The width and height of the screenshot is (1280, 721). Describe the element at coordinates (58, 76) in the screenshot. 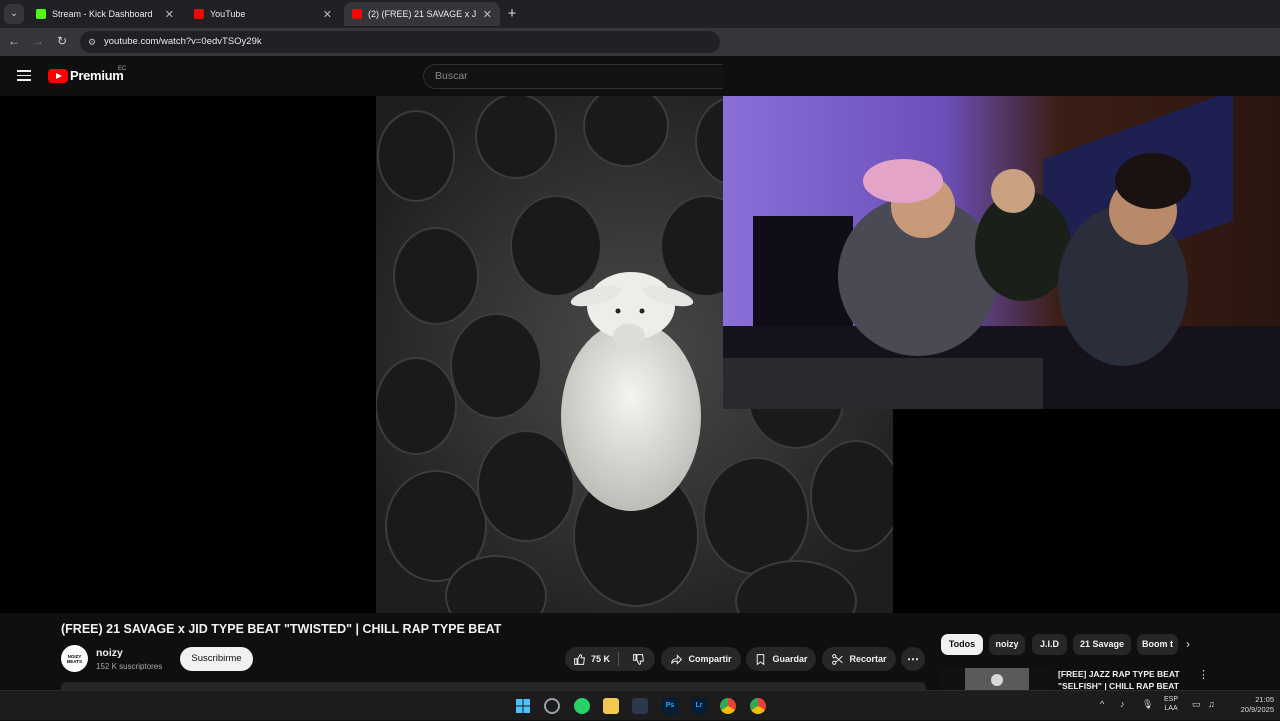

I see `youtube-logo-icon` at that location.